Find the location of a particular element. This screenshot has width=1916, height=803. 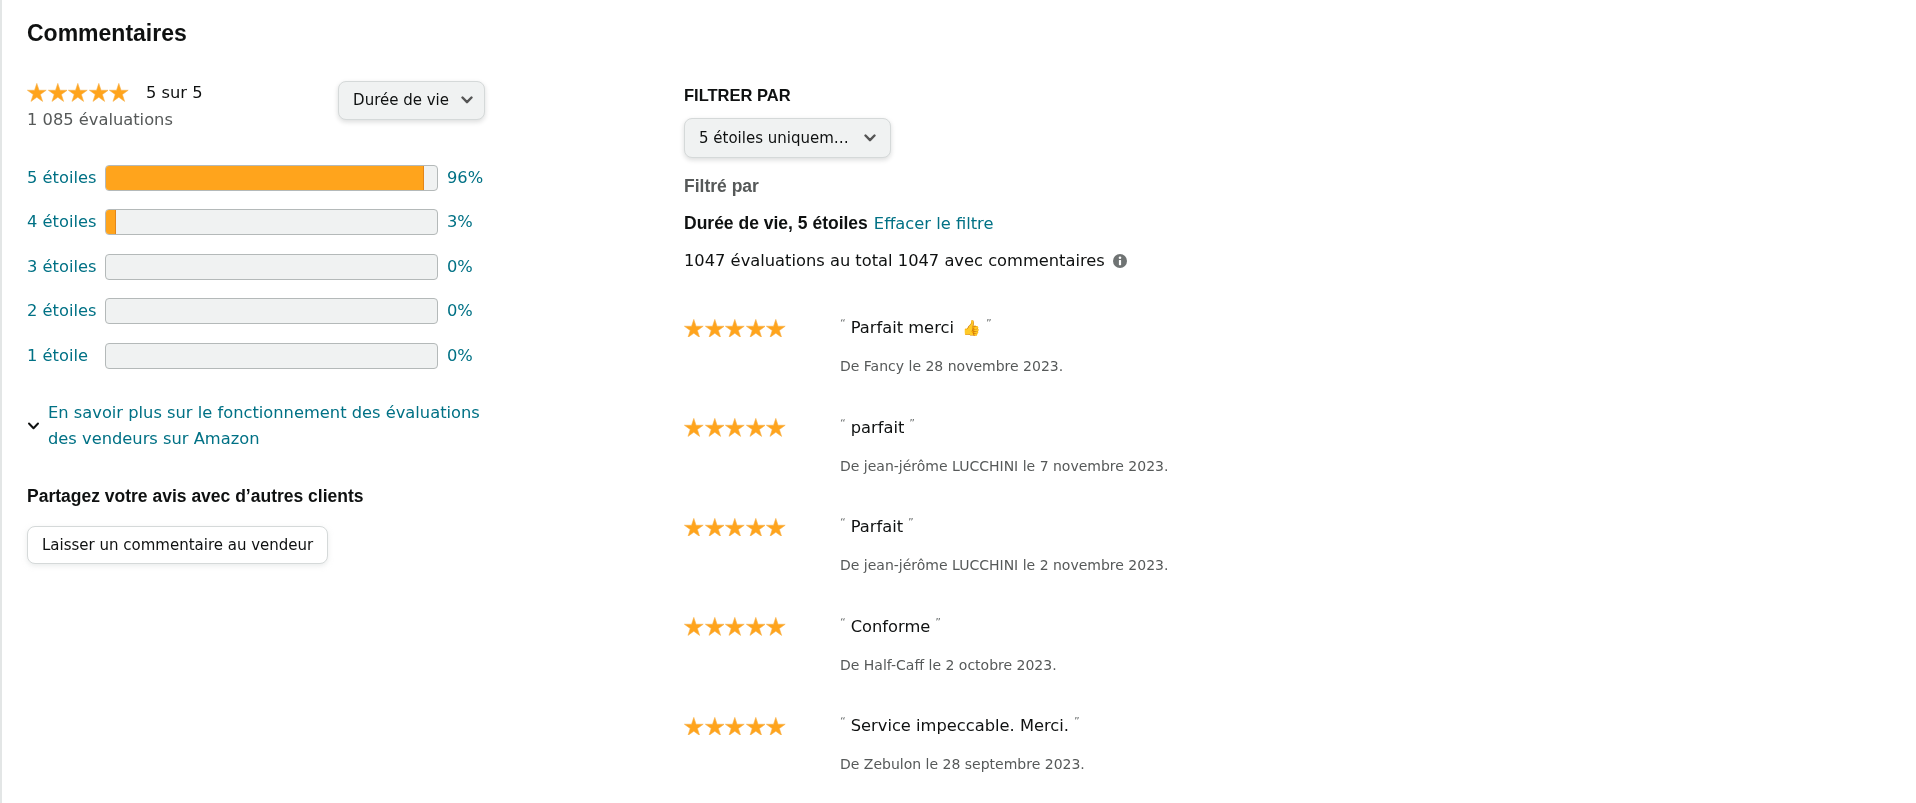

leave-feedback-button: Laisser un commentaire au vendeur is located at coordinates (178, 545).